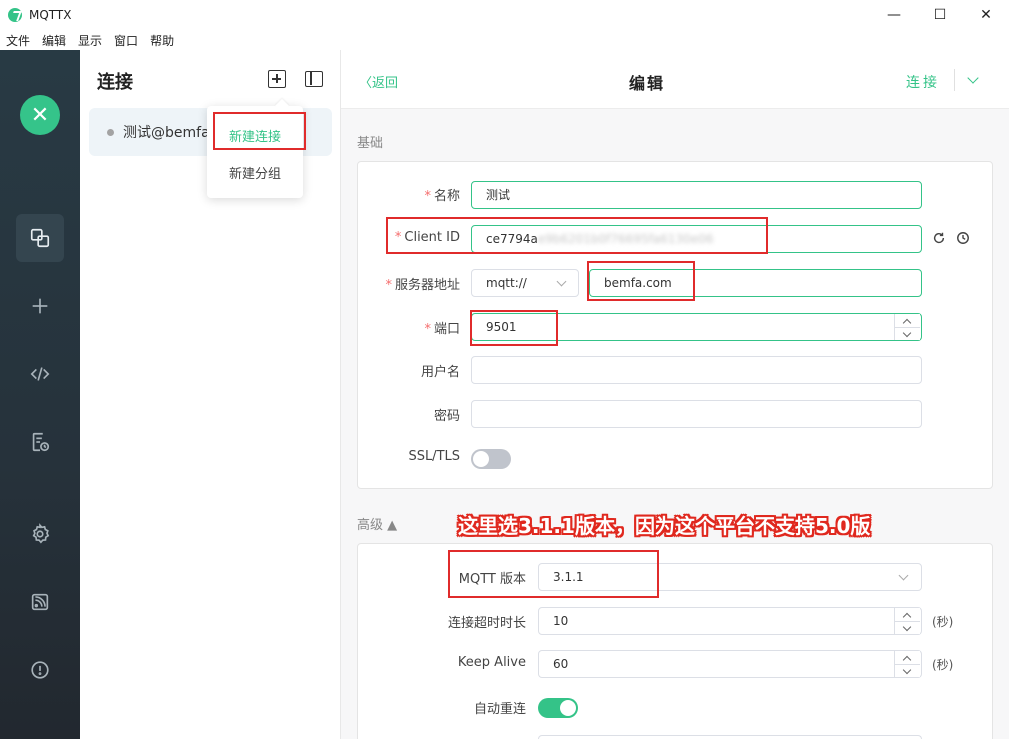 The image size is (1009, 739). I want to click on host-label: * 服务器地址, so click(422, 285).